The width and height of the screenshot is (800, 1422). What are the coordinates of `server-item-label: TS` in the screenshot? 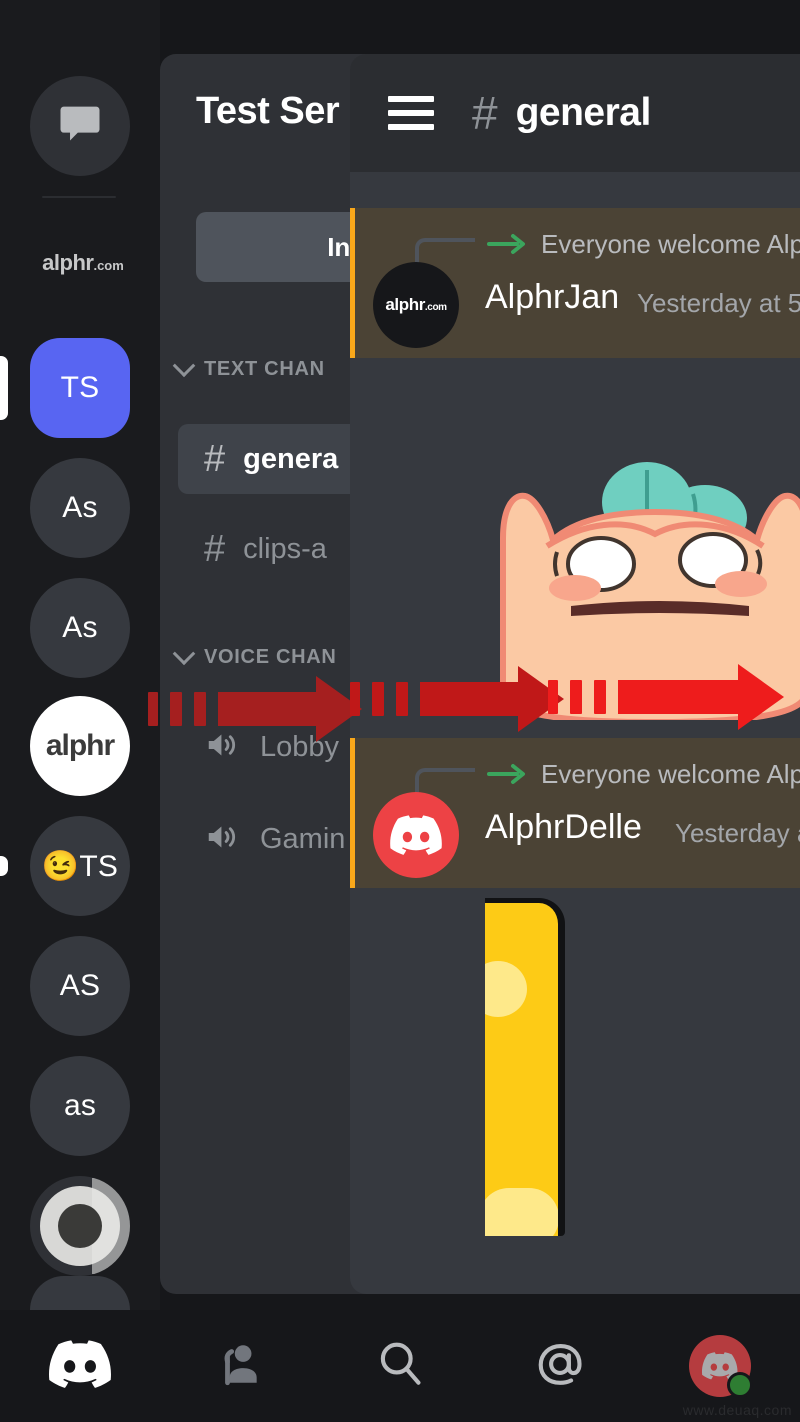 It's located at (80, 387).